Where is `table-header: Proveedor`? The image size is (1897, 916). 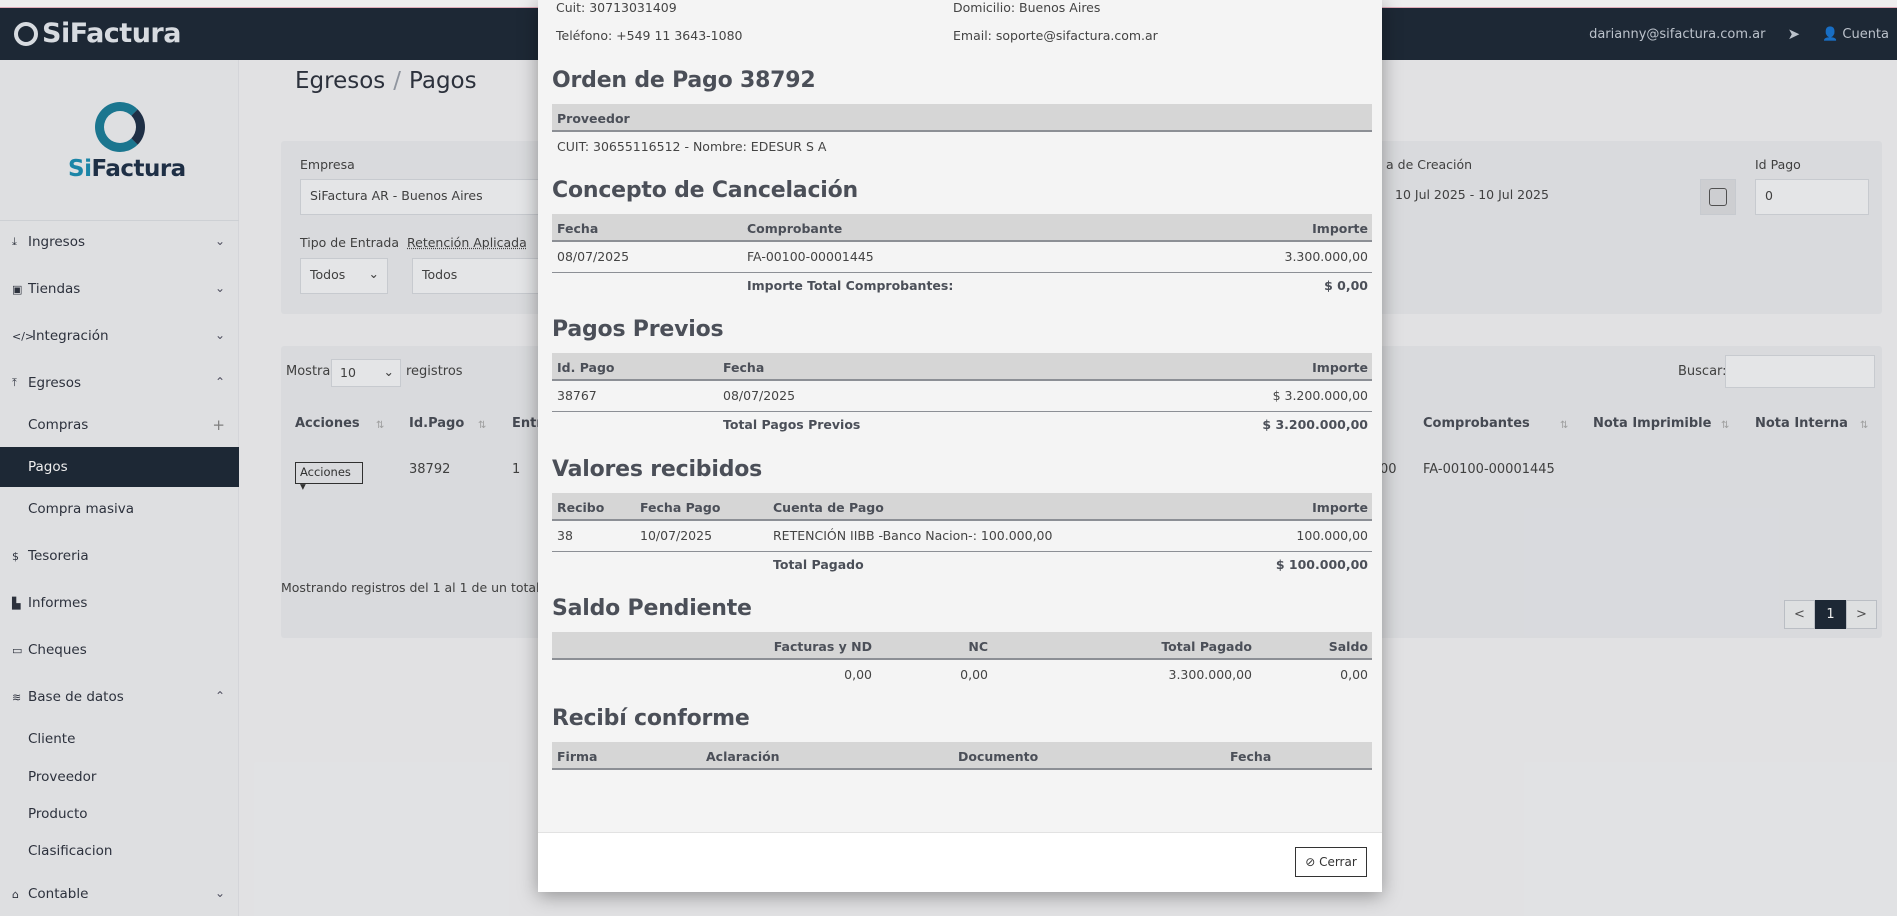 table-header: Proveedor is located at coordinates (962, 118).